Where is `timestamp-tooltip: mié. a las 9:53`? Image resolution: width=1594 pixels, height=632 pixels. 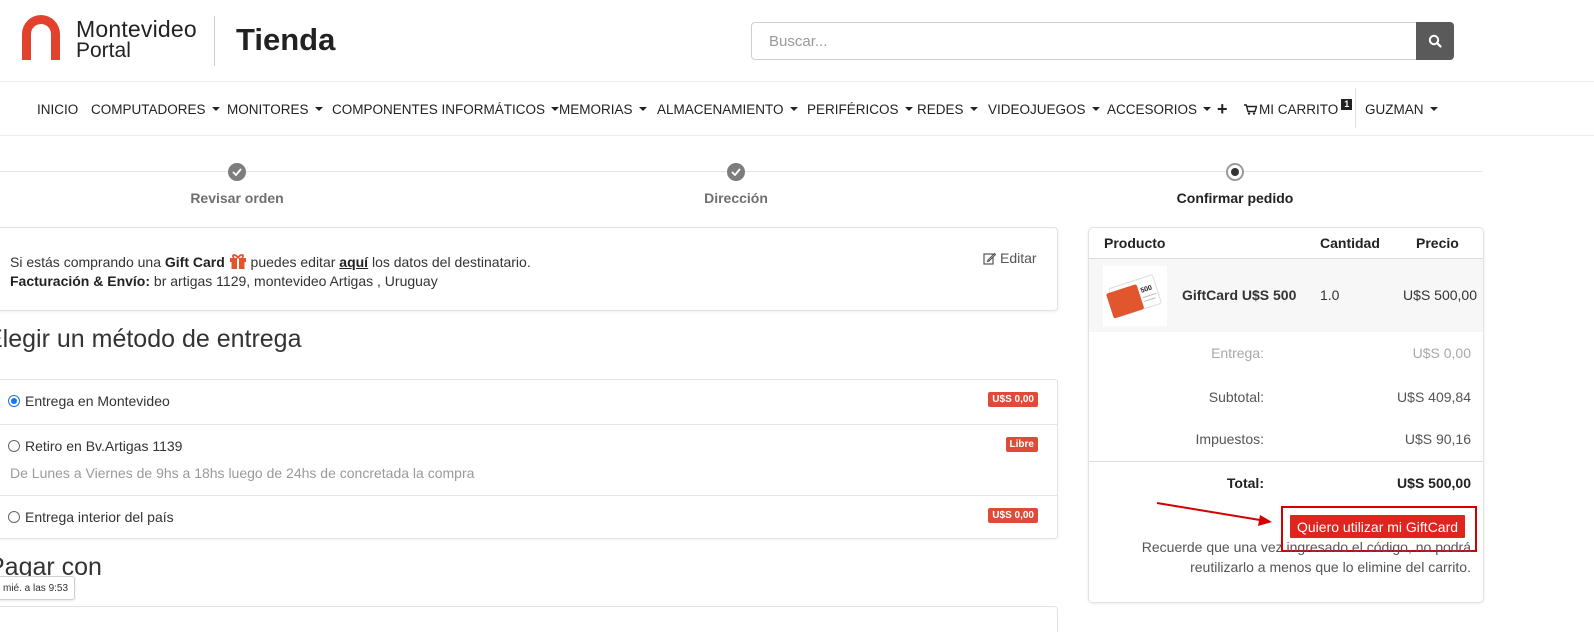
timestamp-tooltip: mié. a las 9:53 is located at coordinates (38, 588).